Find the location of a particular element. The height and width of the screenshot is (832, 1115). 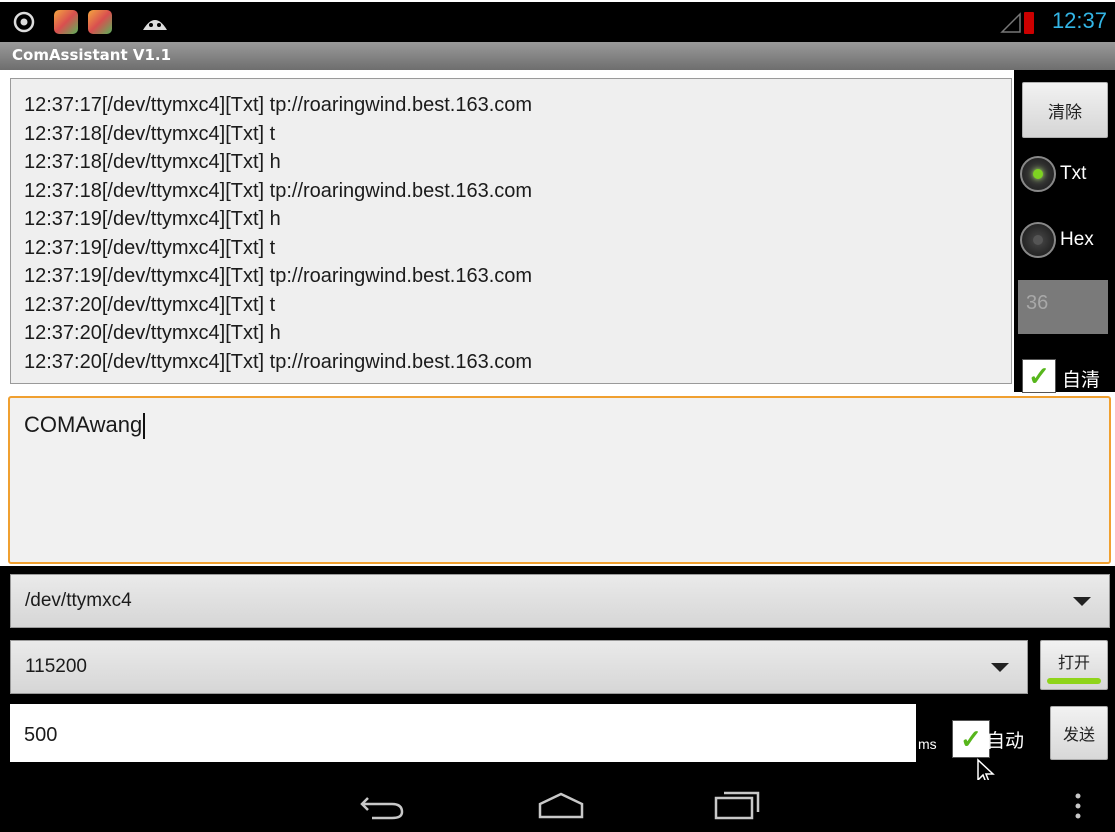

checkmark-icon: ✓ is located at coordinates (971, 739).